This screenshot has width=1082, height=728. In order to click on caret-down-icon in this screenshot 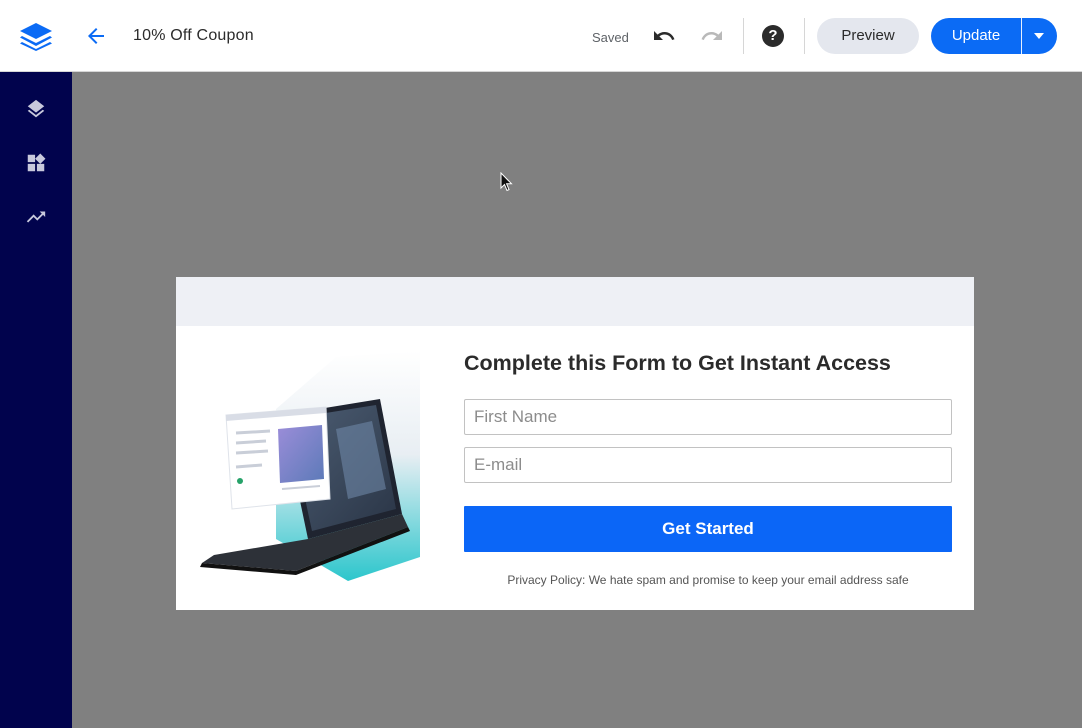, I will do `click(1039, 36)`.